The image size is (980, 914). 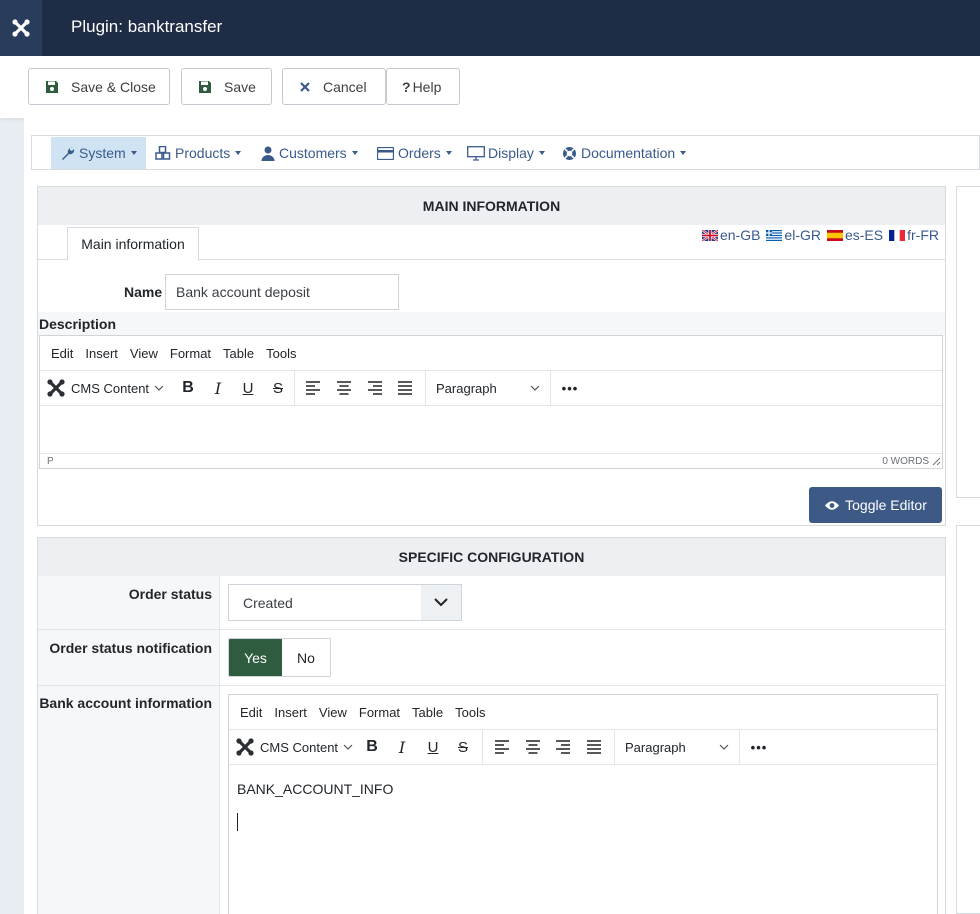 I want to click on order-status-select: Created, so click(x=345, y=602).